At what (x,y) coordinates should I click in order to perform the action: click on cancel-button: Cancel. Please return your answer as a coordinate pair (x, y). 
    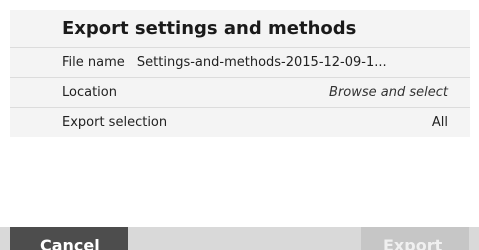
    Looking at the image, I should click on (69, 238).